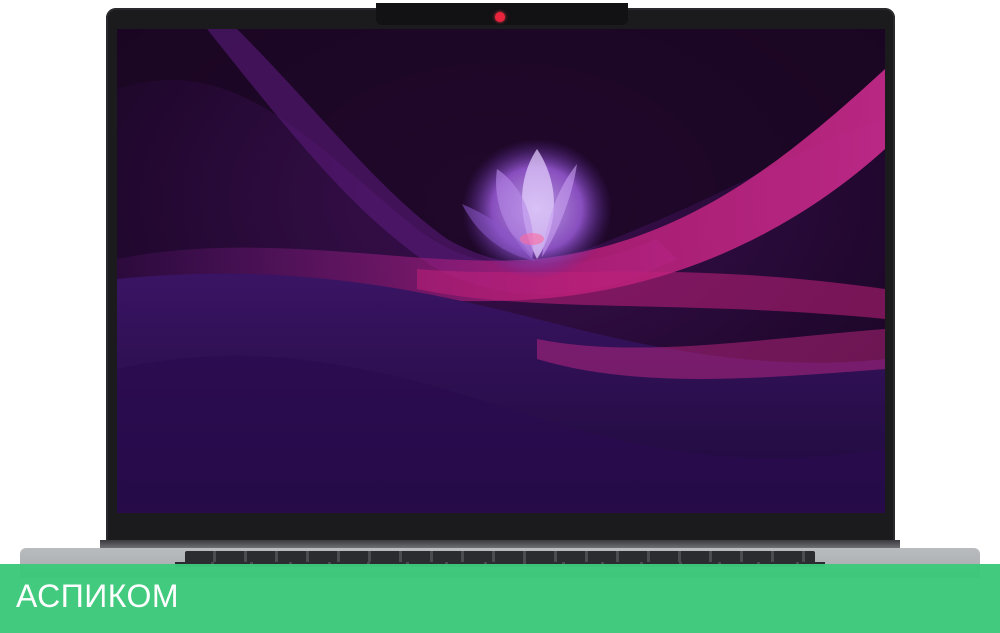  I want to click on brand-logo-text: АСПИКОМ, so click(98, 596).